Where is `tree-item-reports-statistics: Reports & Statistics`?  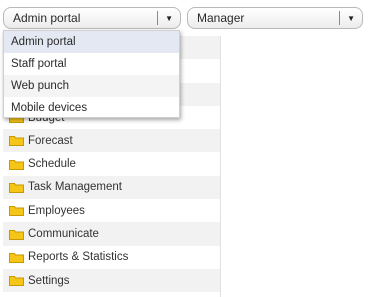 tree-item-reports-statistics: Reports & Statistics is located at coordinates (111, 257).